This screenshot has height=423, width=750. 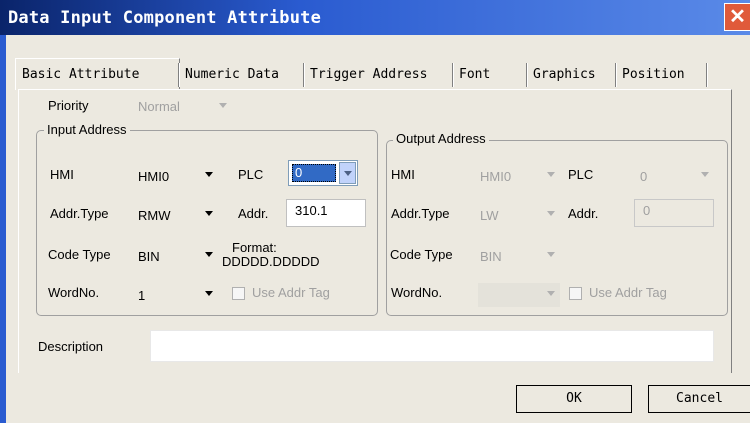 I want to click on output-wordno-label: WordNo., so click(x=417, y=292).